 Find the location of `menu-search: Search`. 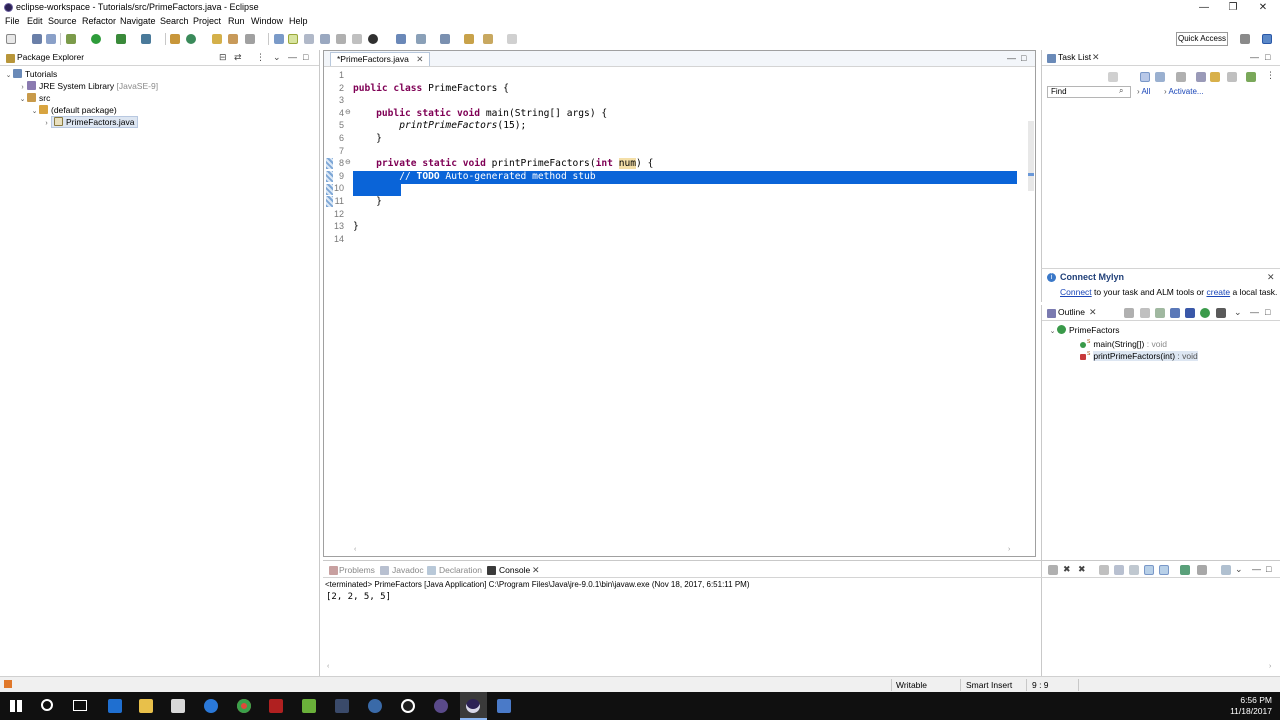

menu-search: Search is located at coordinates (174, 21).